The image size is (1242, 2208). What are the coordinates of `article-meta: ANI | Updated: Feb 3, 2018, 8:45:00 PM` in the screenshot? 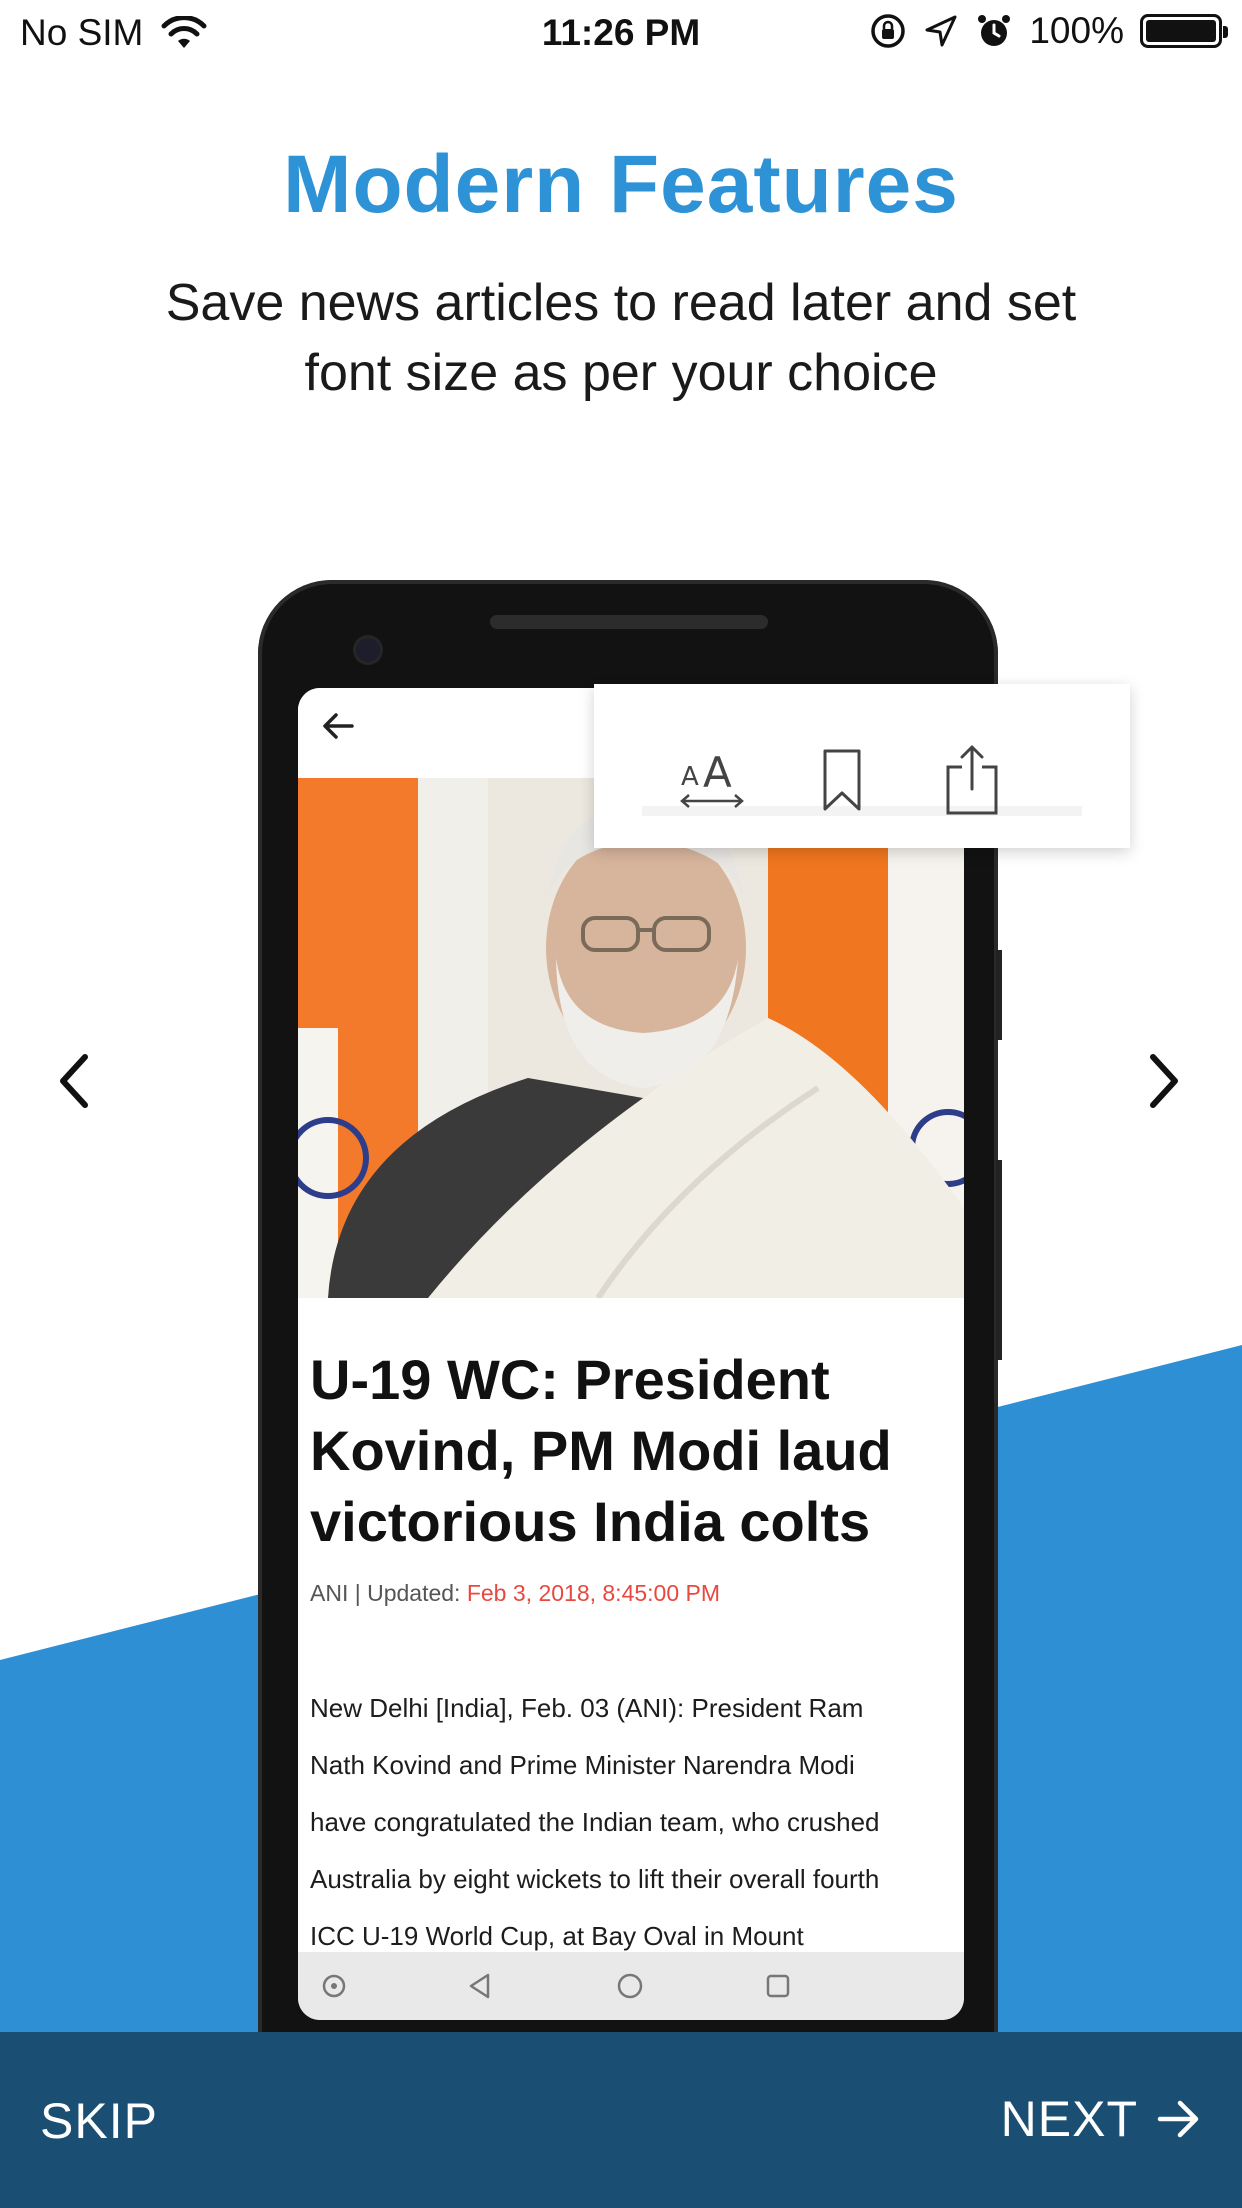 It's located at (515, 1593).